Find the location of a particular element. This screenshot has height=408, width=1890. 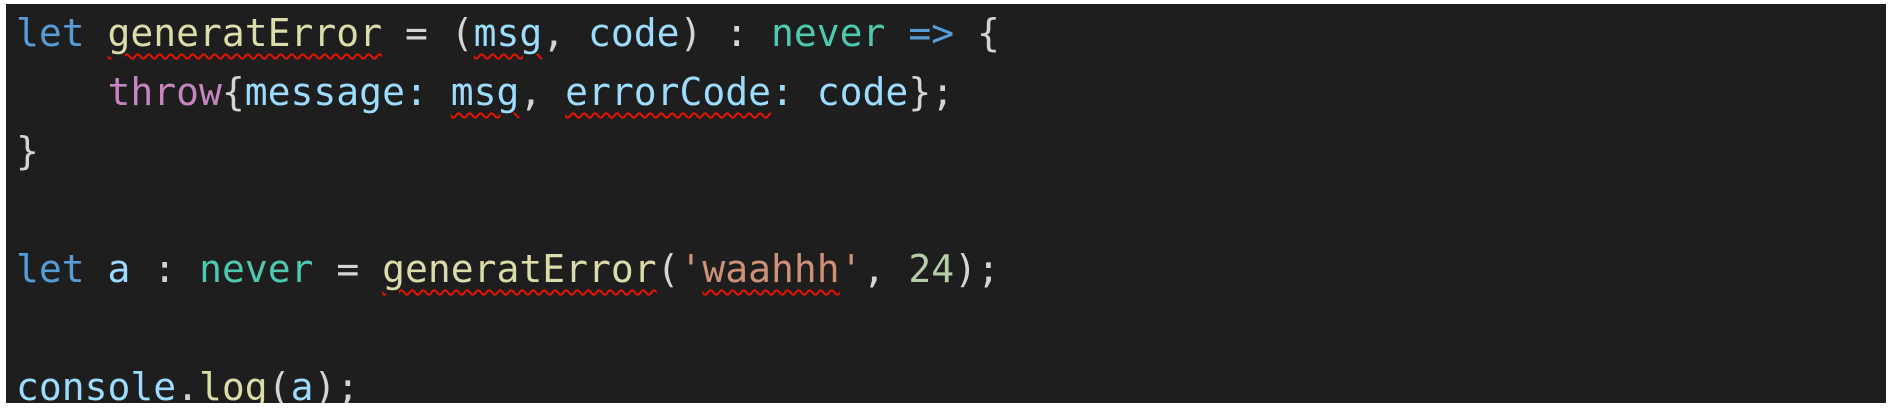

code-token: }; is located at coordinates (931, 92).